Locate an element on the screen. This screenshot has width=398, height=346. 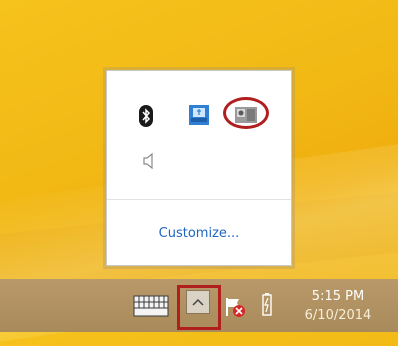
show-hidden-icons-button is located at coordinates (198, 302).